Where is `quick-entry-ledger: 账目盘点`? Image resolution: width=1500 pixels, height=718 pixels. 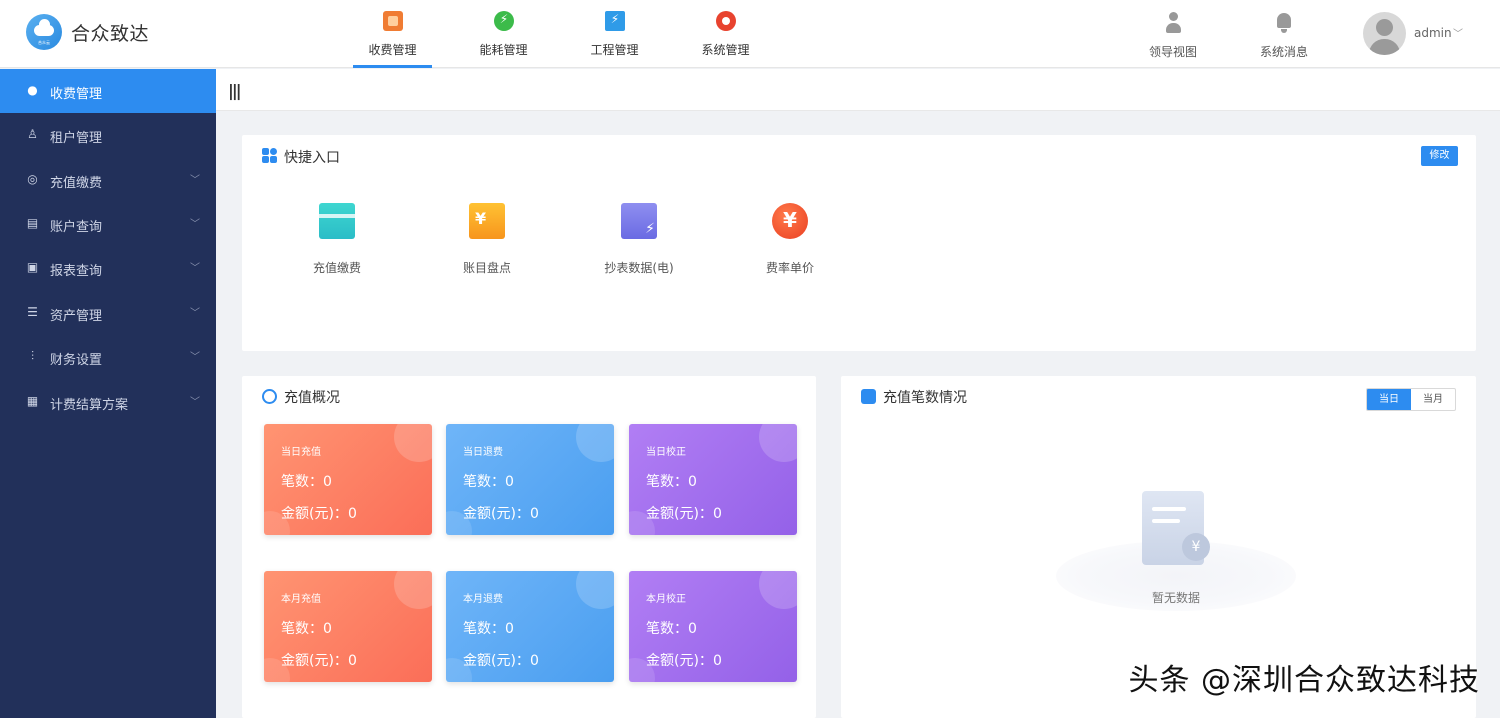
quick-entry-ledger: 账目盘点 is located at coordinates (487, 243).